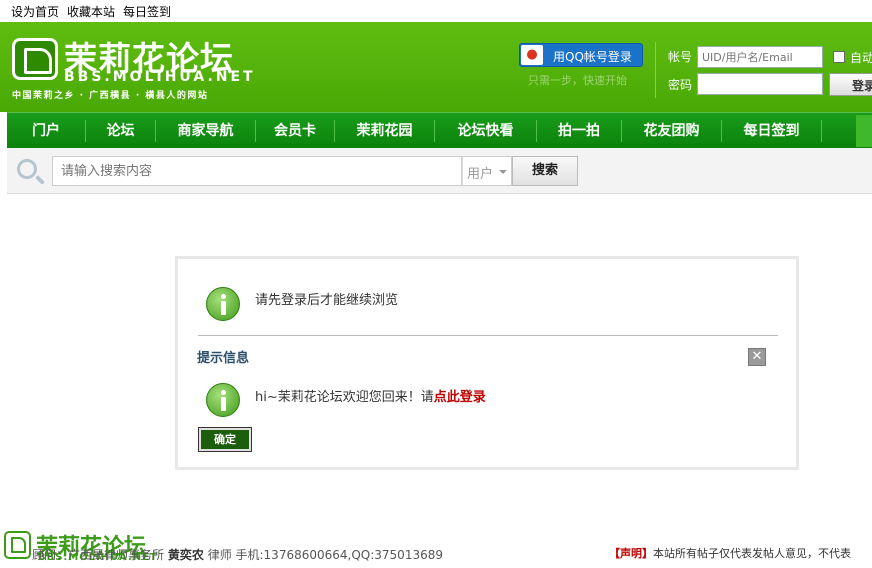 The image size is (872, 568). What do you see at coordinates (771, 131) in the screenshot?
I see `nav-item-daily-checkin: 每日签到` at bounding box center [771, 131].